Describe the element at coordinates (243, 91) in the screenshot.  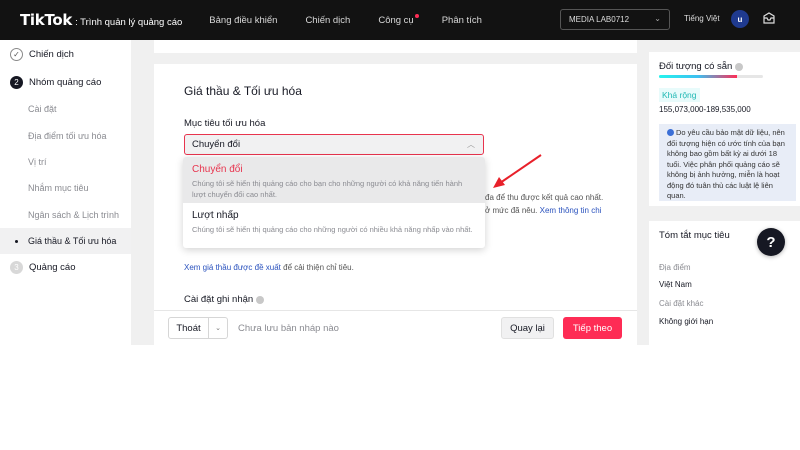
I see `section-title: Giá thầu & Tối ưu hóa` at that location.